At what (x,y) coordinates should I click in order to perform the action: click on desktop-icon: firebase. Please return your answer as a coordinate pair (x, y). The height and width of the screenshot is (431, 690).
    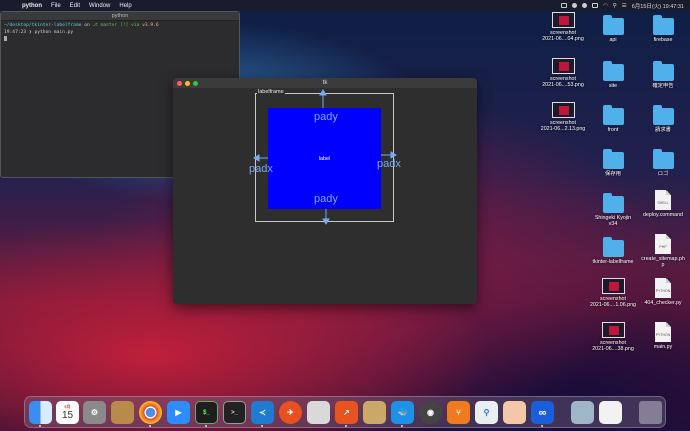
    Looking at the image, I should click on (663, 27).